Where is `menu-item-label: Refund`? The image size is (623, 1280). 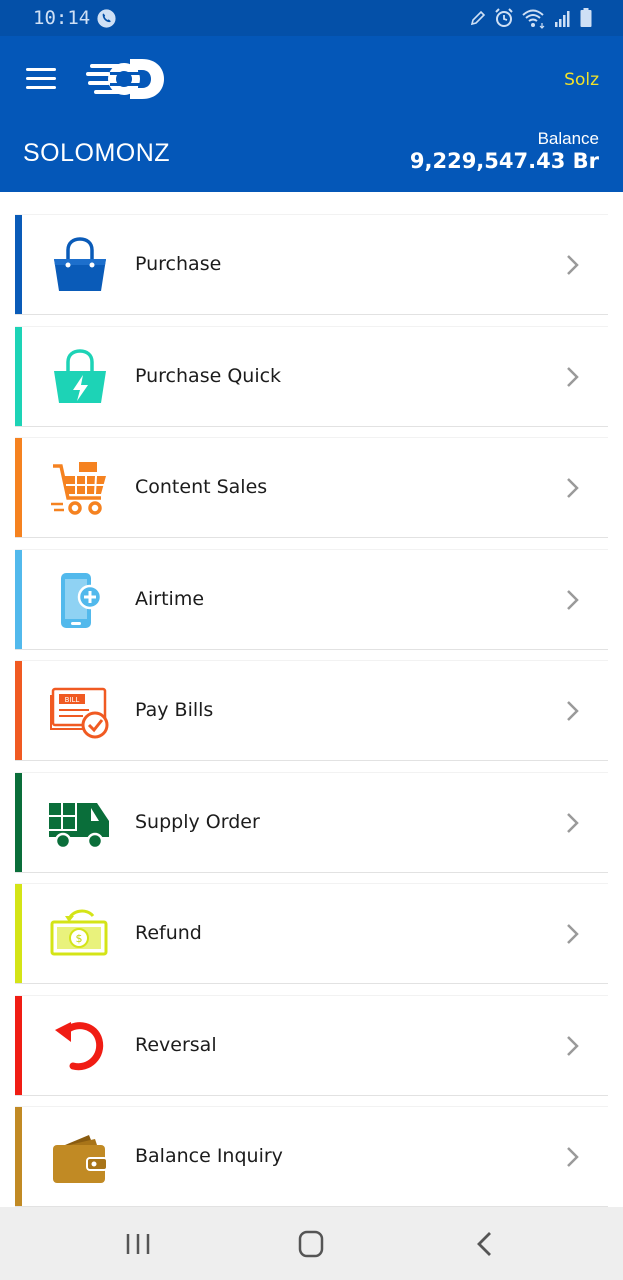 menu-item-label: Refund is located at coordinates (168, 933).